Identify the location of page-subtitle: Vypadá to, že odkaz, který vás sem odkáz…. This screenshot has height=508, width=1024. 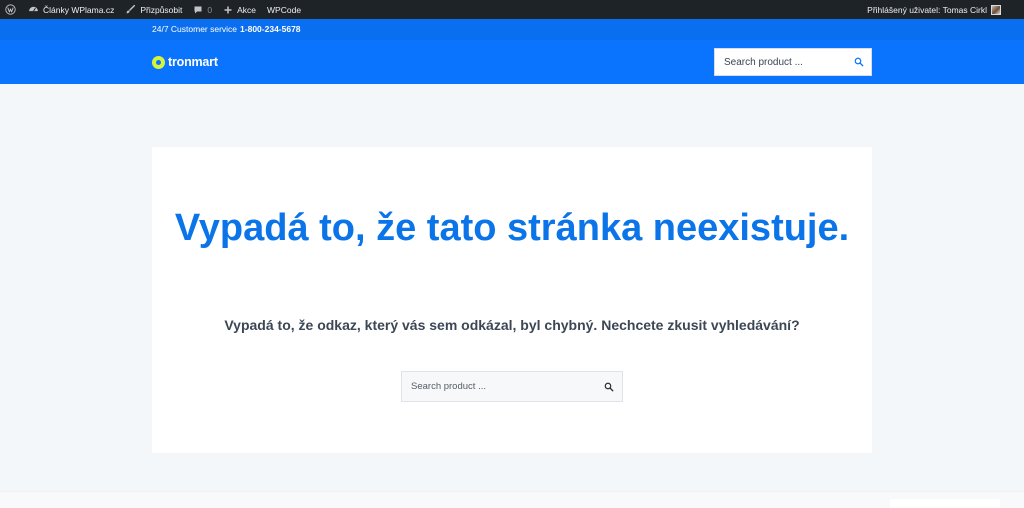
(512, 325).